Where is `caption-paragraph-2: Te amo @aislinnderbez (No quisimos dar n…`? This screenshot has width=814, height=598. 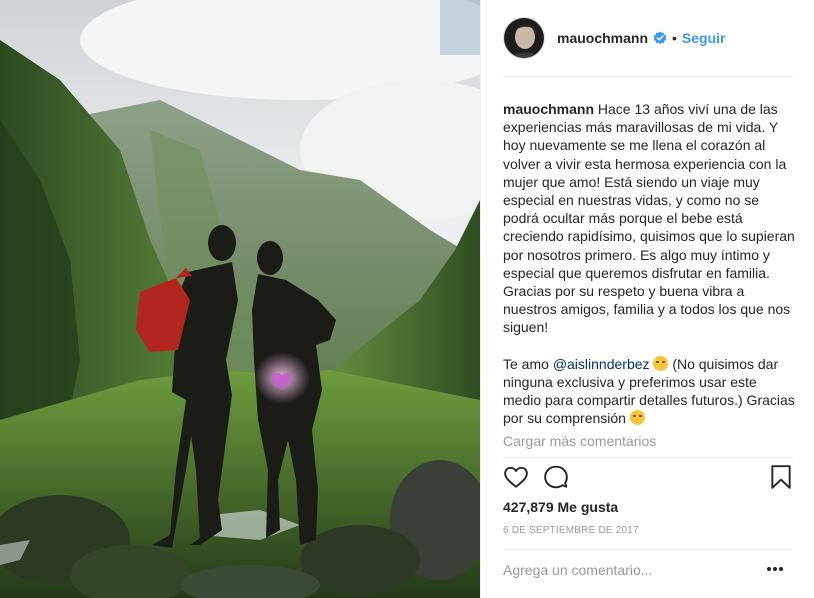
caption-paragraph-2: Te amo @aislinnderbez (No quisimos dar n… is located at coordinates (649, 391).